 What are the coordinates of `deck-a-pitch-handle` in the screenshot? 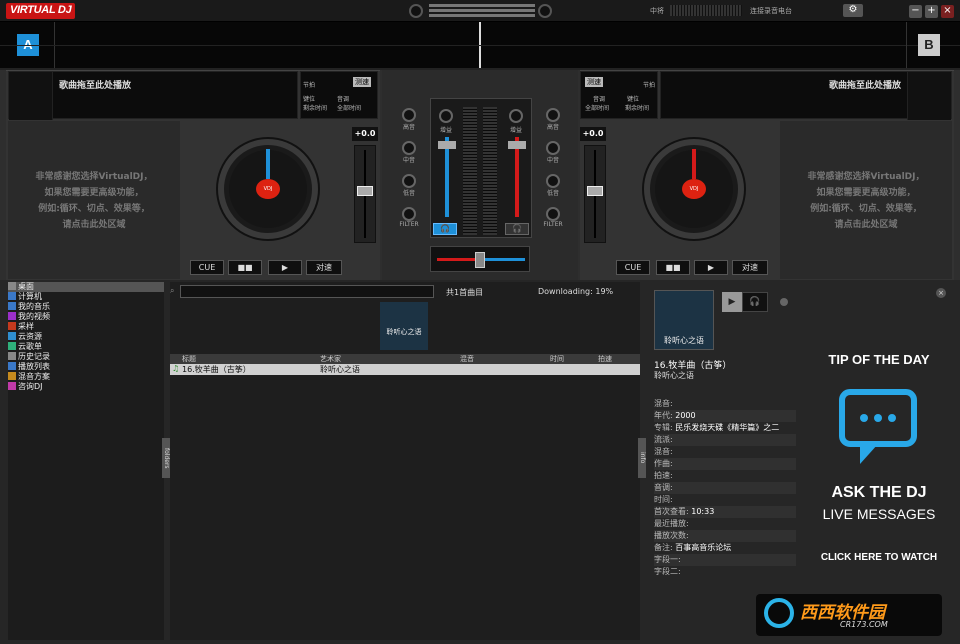 It's located at (365, 191).